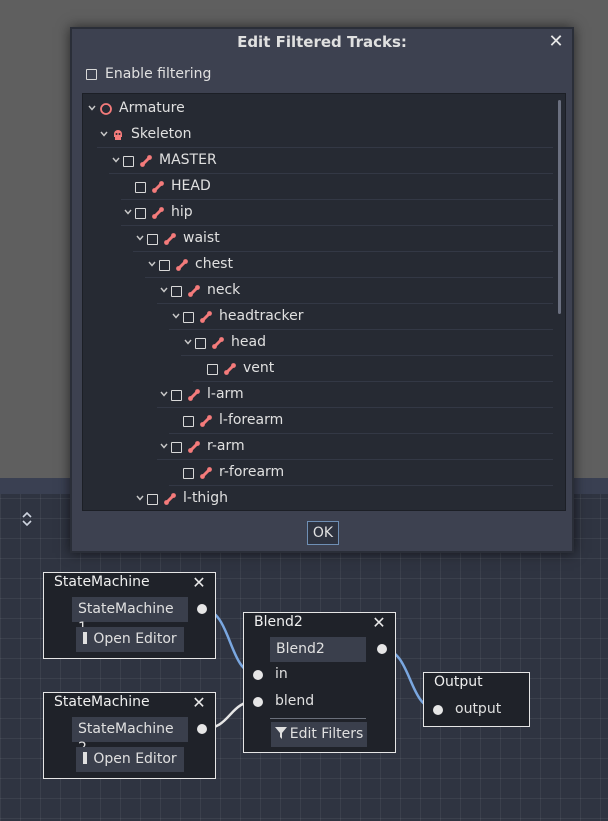  What do you see at coordinates (319, 682) in the screenshot?
I see `blend2-node: Blend2 ✕ Blend2 in blend Edit Filters` at bounding box center [319, 682].